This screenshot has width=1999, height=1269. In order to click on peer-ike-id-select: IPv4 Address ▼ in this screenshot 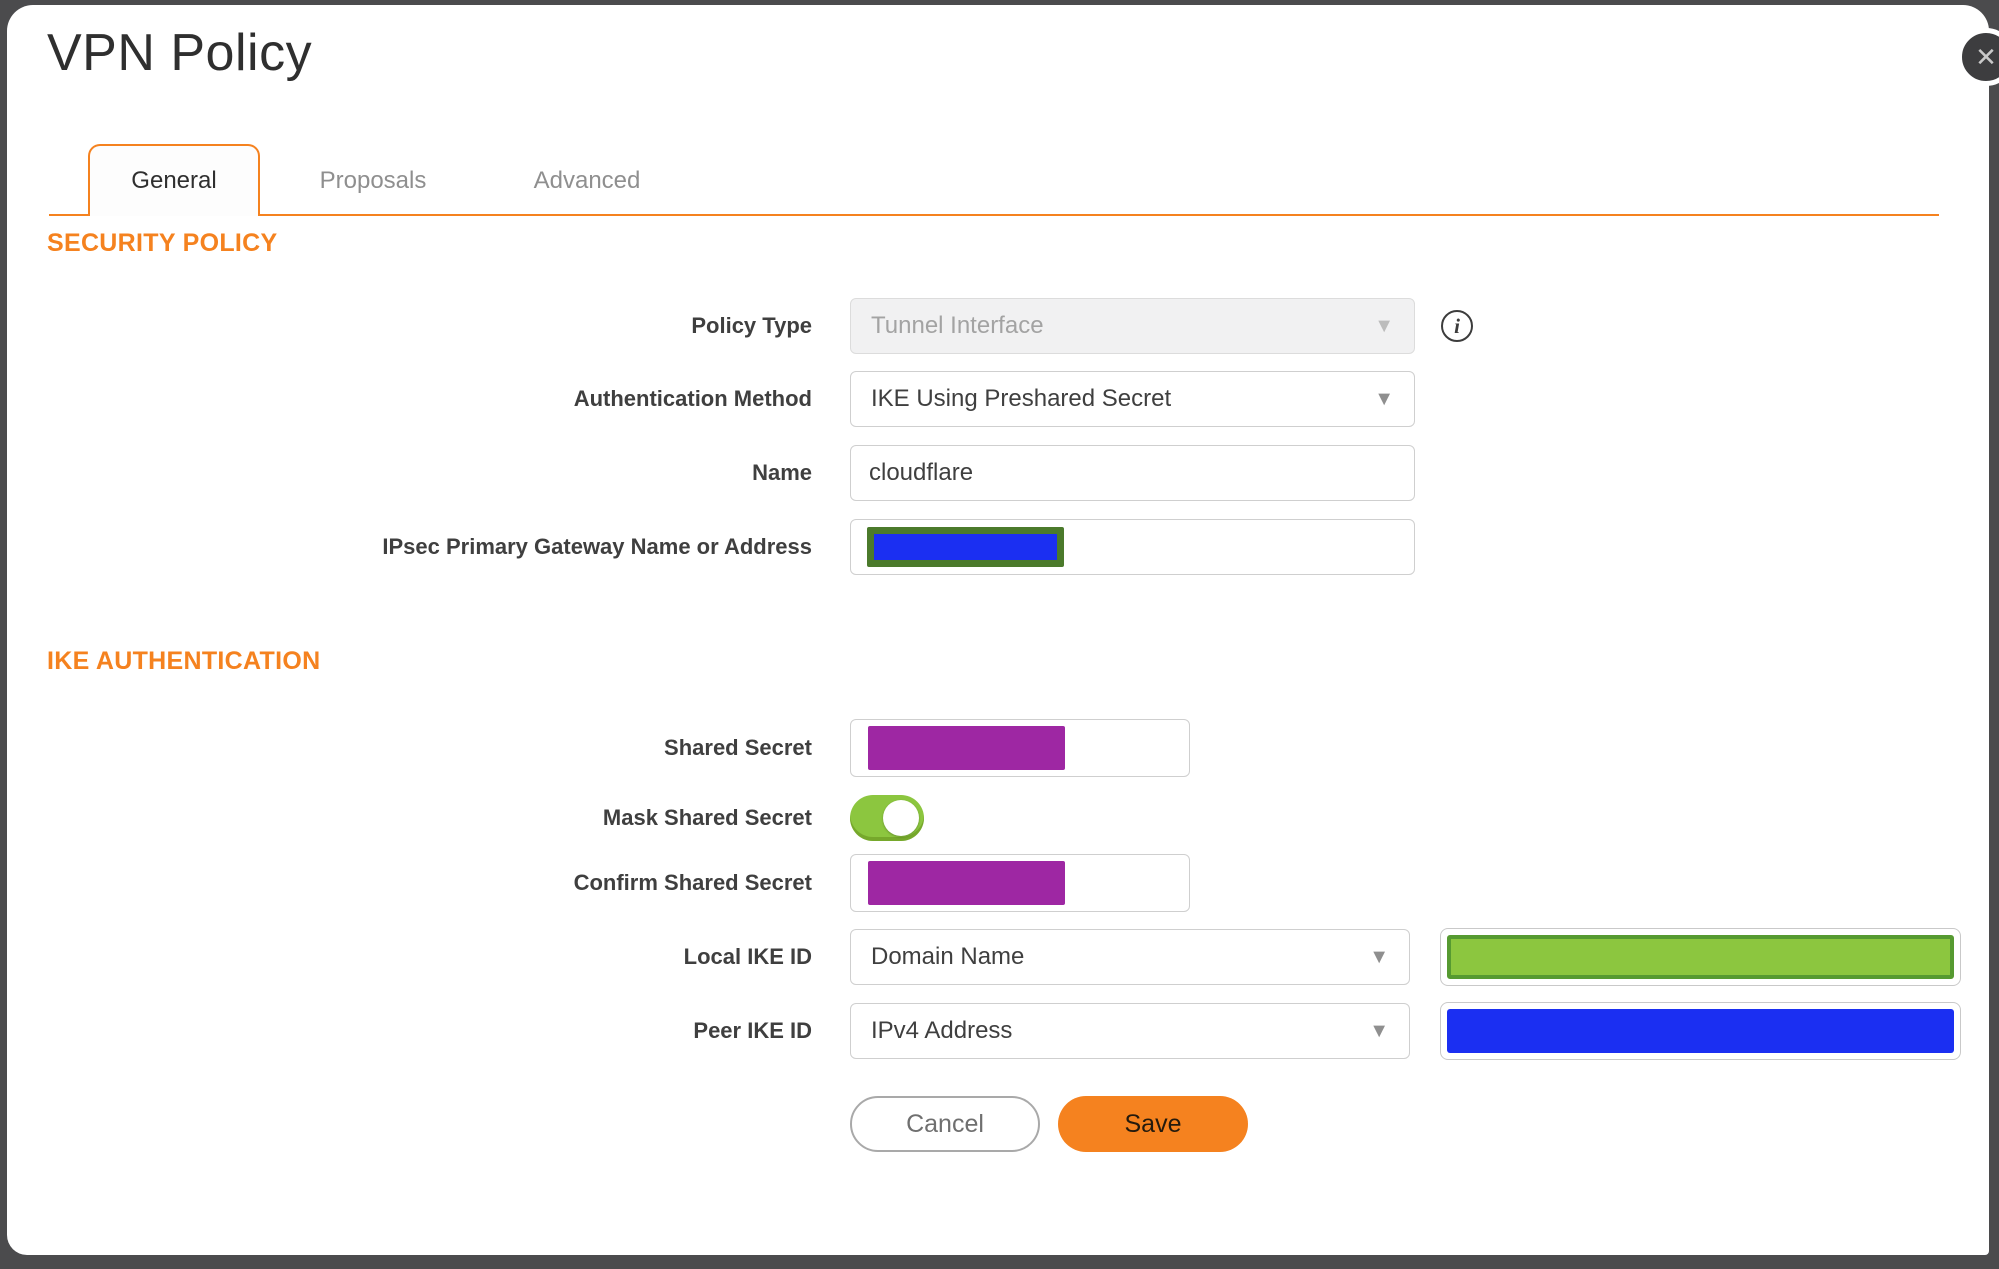, I will do `click(1130, 1031)`.